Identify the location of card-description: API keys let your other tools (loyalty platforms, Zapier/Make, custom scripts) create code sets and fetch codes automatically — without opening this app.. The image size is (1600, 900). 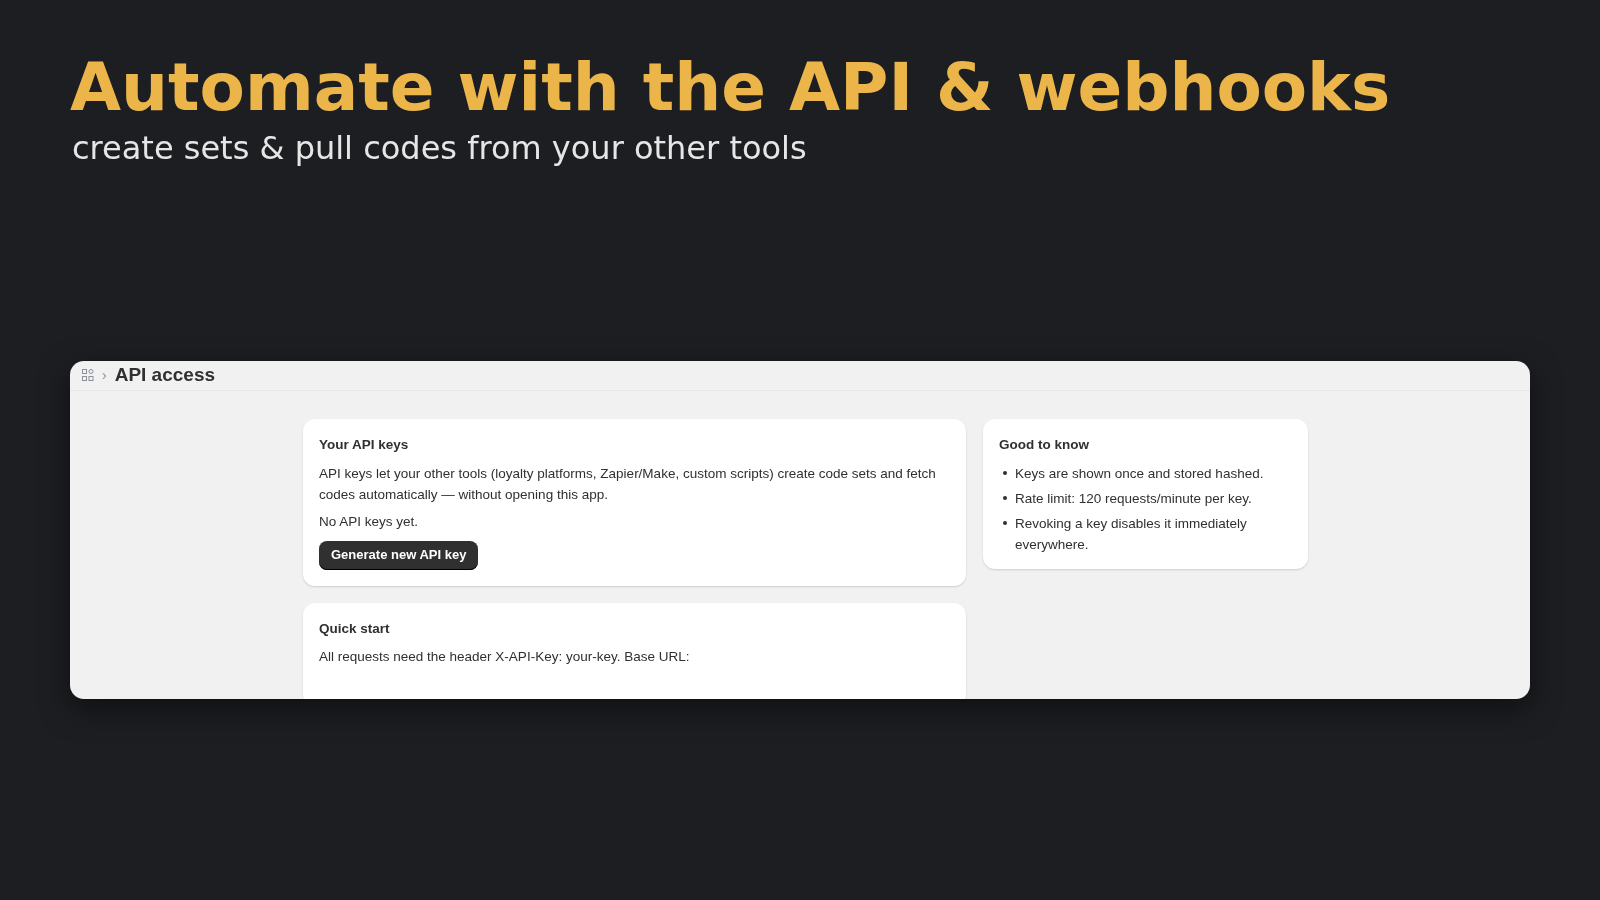
(628, 484).